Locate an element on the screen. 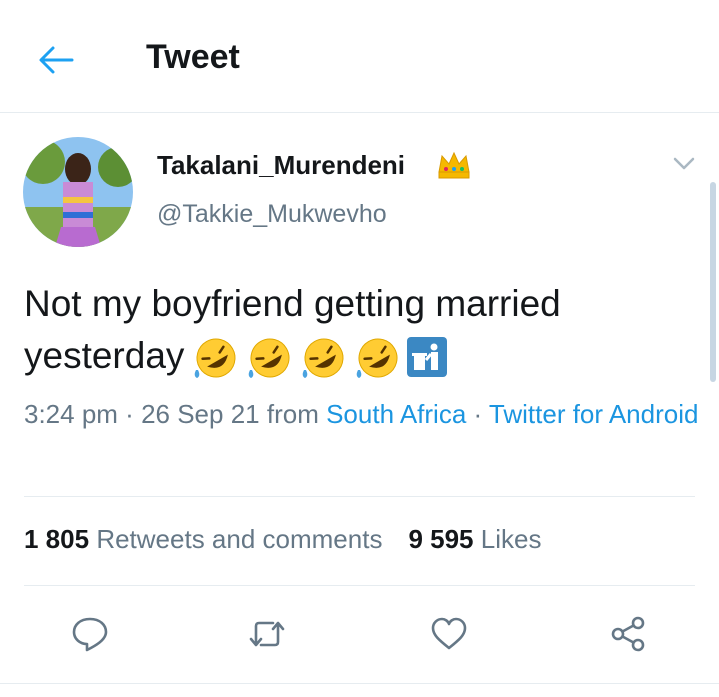 The width and height of the screenshot is (719, 697). share-icon is located at coordinates (628, 634).